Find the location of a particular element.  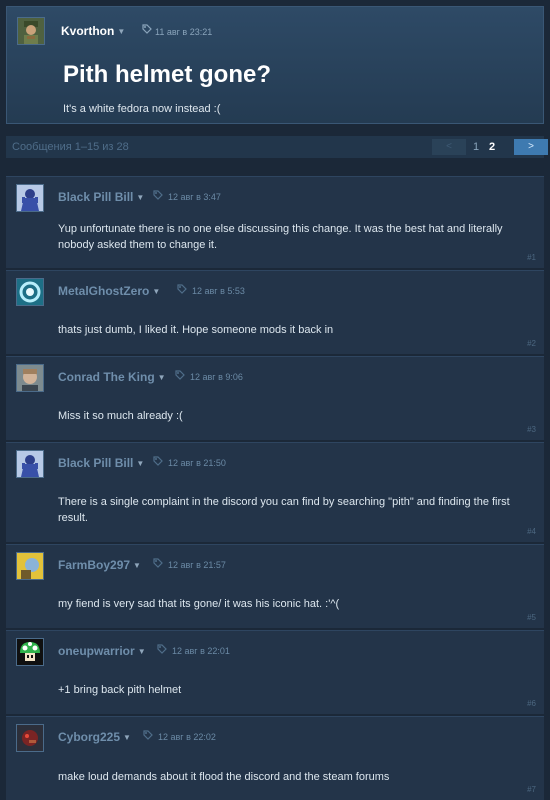

page-current-2: 2 is located at coordinates (492, 147).